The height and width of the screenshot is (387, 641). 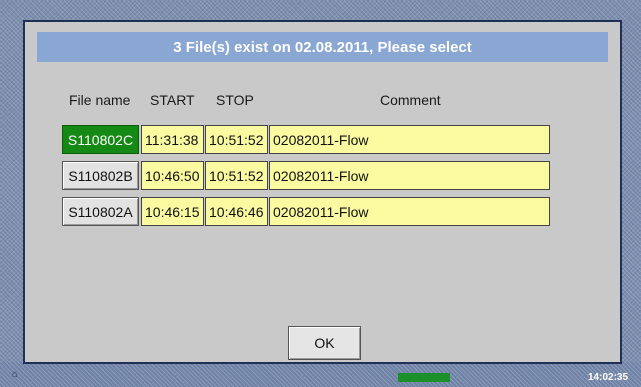 What do you see at coordinates (324, 343) in the screenshot?
I see `ok-button: OK` at bounding box center [324, 343].